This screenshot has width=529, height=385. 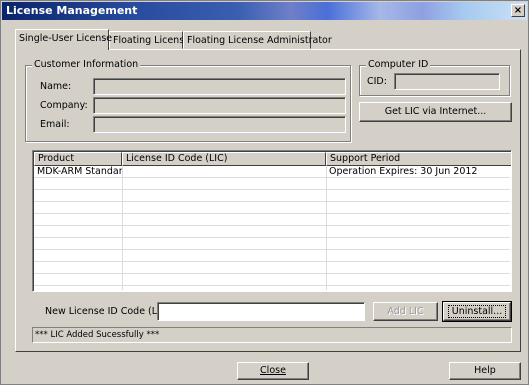 I want to click on title-bar: License Management ×, so click(x=264, y=11).